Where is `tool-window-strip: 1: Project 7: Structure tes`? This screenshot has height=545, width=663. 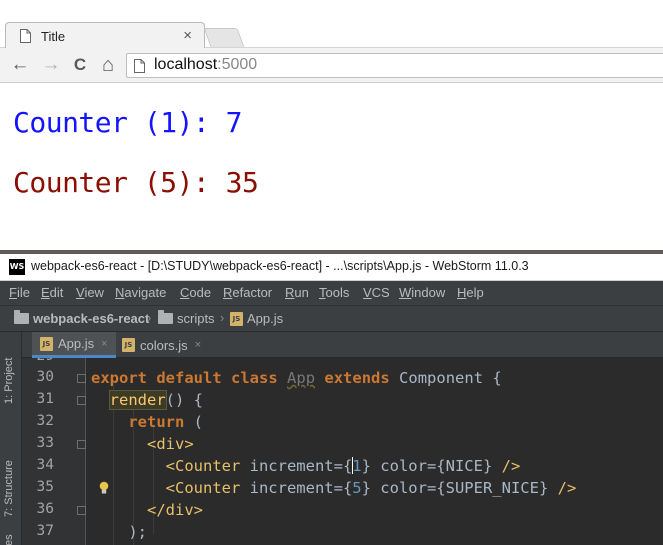 tool-window-strip: 1: Project 7: Structure tes is located at coordinates (11, 438).